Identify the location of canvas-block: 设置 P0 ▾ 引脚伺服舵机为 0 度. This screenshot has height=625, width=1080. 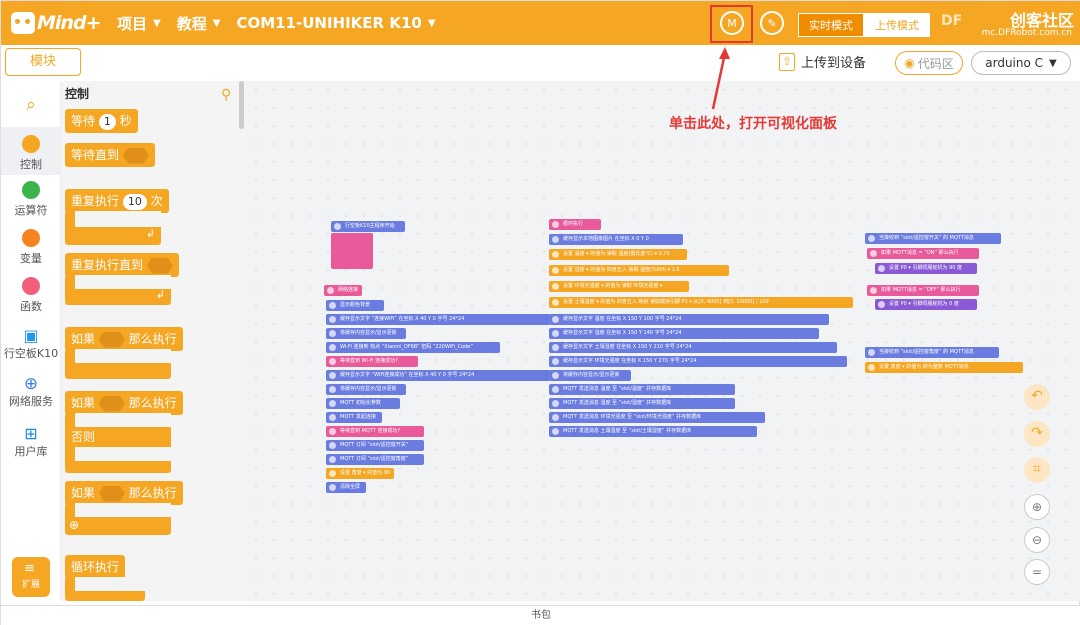
(926, 304).